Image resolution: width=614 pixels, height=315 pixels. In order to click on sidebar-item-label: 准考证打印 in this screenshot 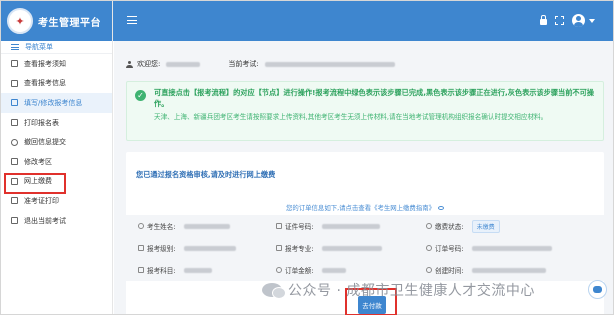, I will do `click(41, 200)`.